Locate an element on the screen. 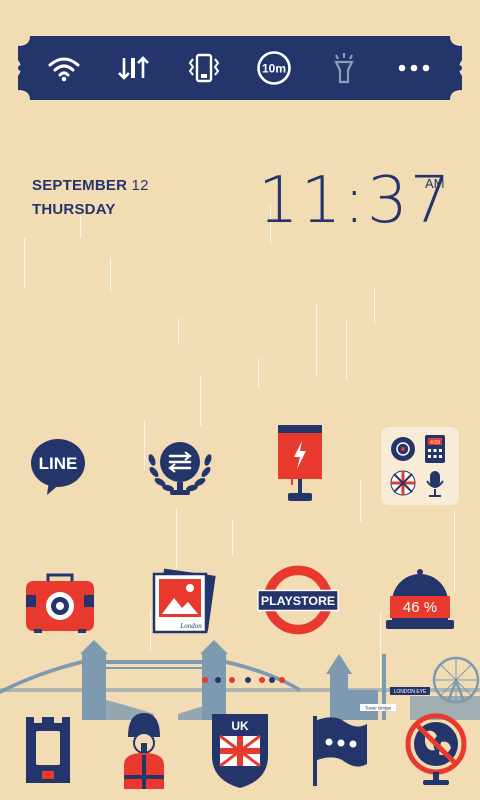 The width and height of the screenshot is (480, 800). date-widget: SEPTEMBER 12 THURSDAY is located at coordinates (90, 198).